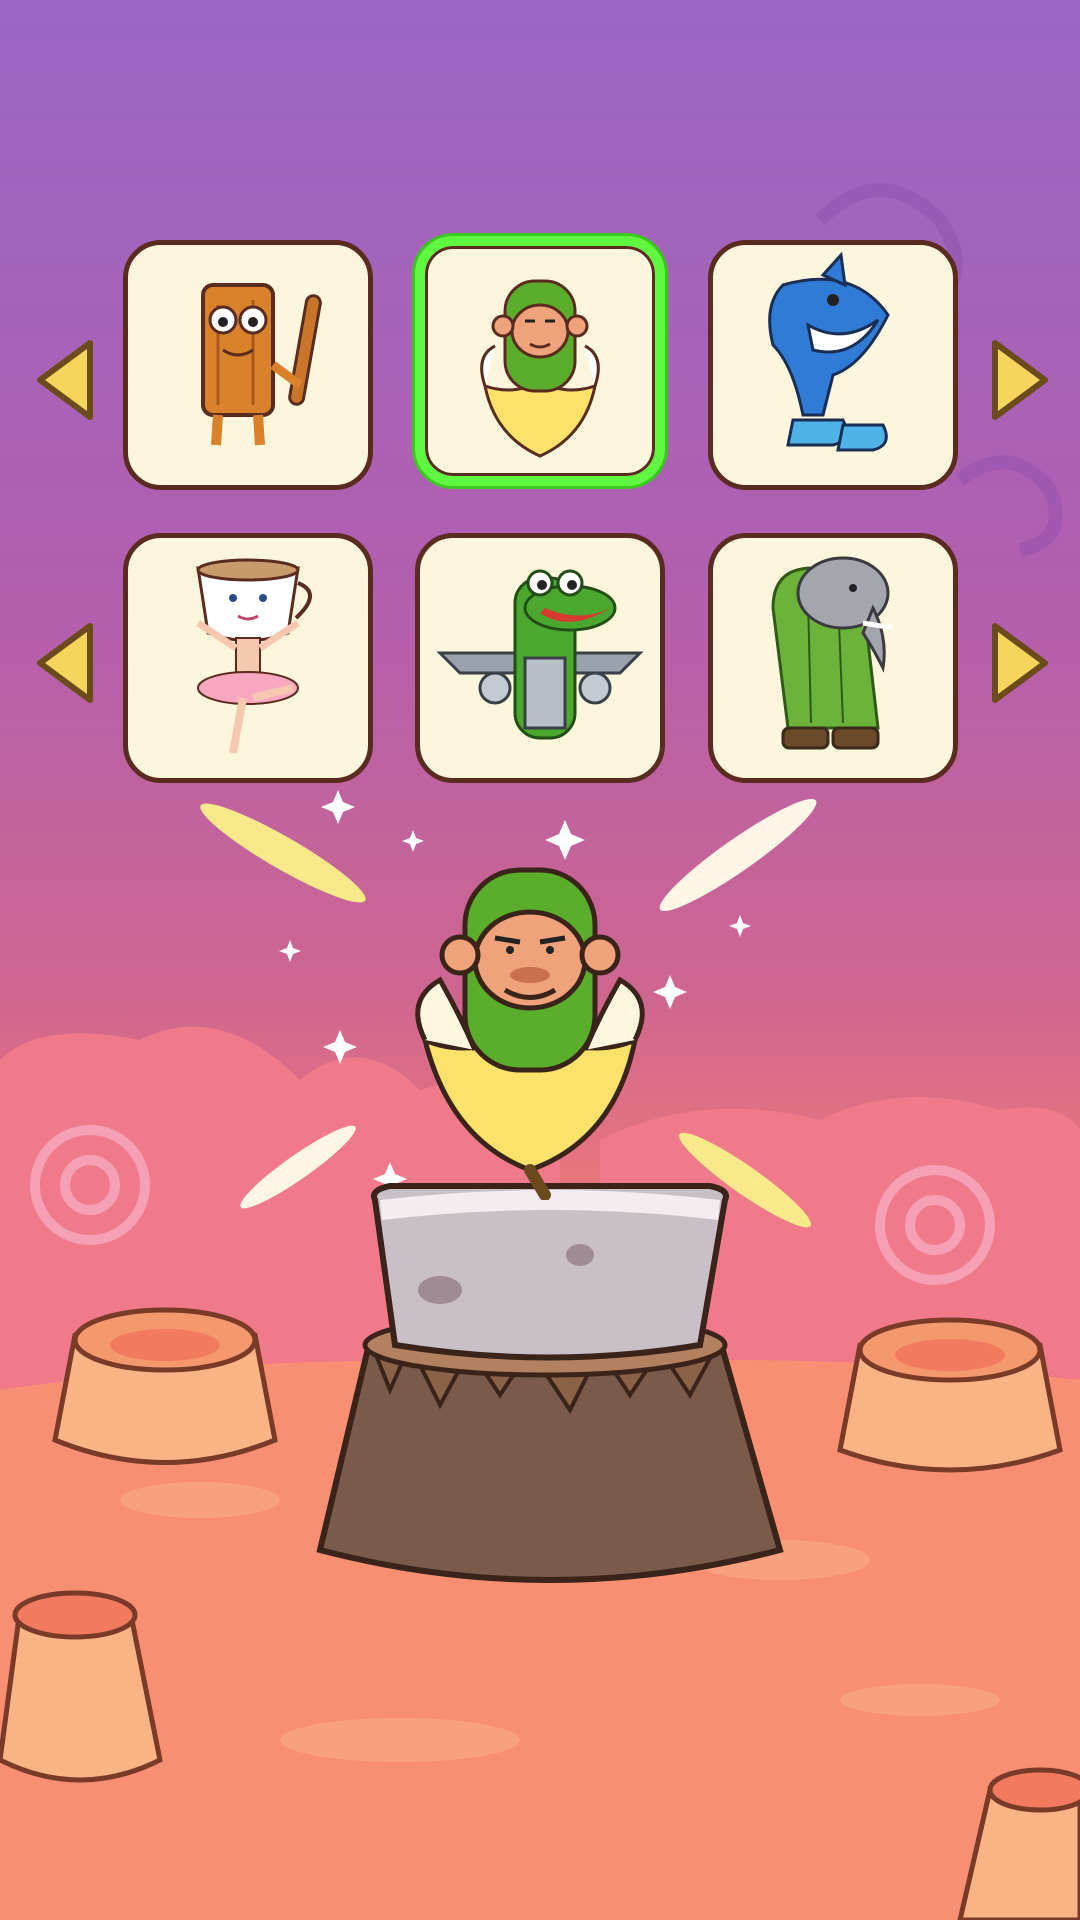 The image size is (1080, 1920). I want to click on character-card-wooden-log, so click(248, 365).